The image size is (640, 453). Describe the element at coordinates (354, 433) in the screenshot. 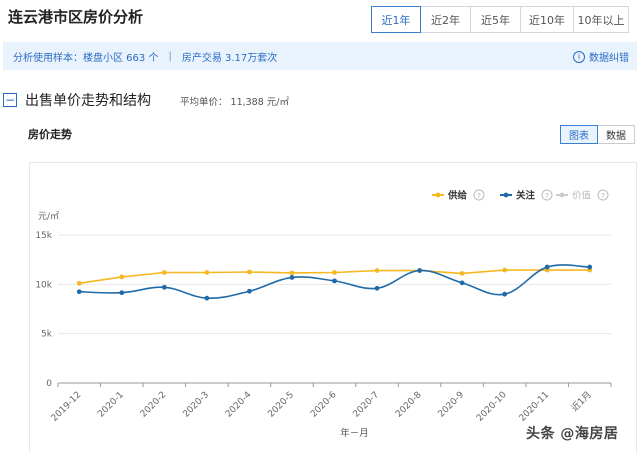

I see `x-axis-label: 年－月` at that location.